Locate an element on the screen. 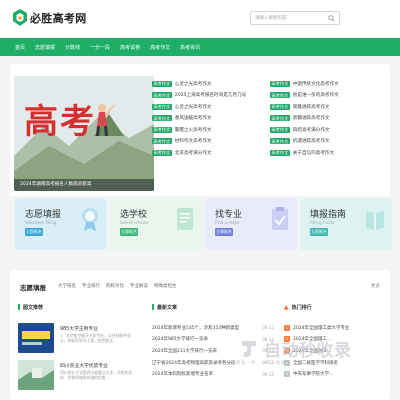 The width and height of the screenshot is (400, 400). news-title: 中国传统文化高考作文 is located at coordinates (315, 84).